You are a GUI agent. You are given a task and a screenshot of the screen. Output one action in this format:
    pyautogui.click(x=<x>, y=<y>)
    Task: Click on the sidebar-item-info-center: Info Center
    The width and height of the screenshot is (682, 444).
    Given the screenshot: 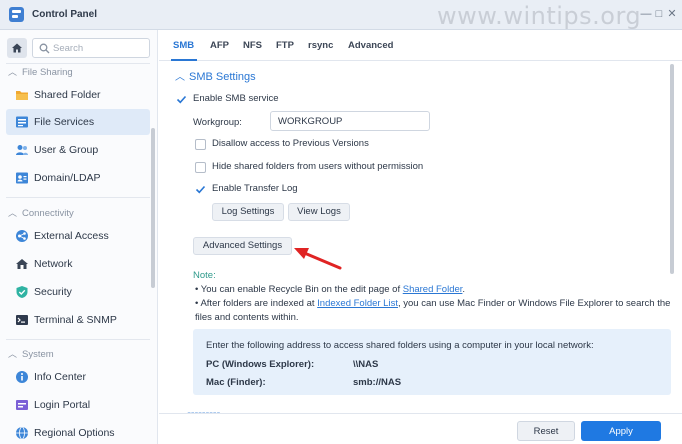 What is the action you would take?
    pyautogui.click(x=78, y=377)
    